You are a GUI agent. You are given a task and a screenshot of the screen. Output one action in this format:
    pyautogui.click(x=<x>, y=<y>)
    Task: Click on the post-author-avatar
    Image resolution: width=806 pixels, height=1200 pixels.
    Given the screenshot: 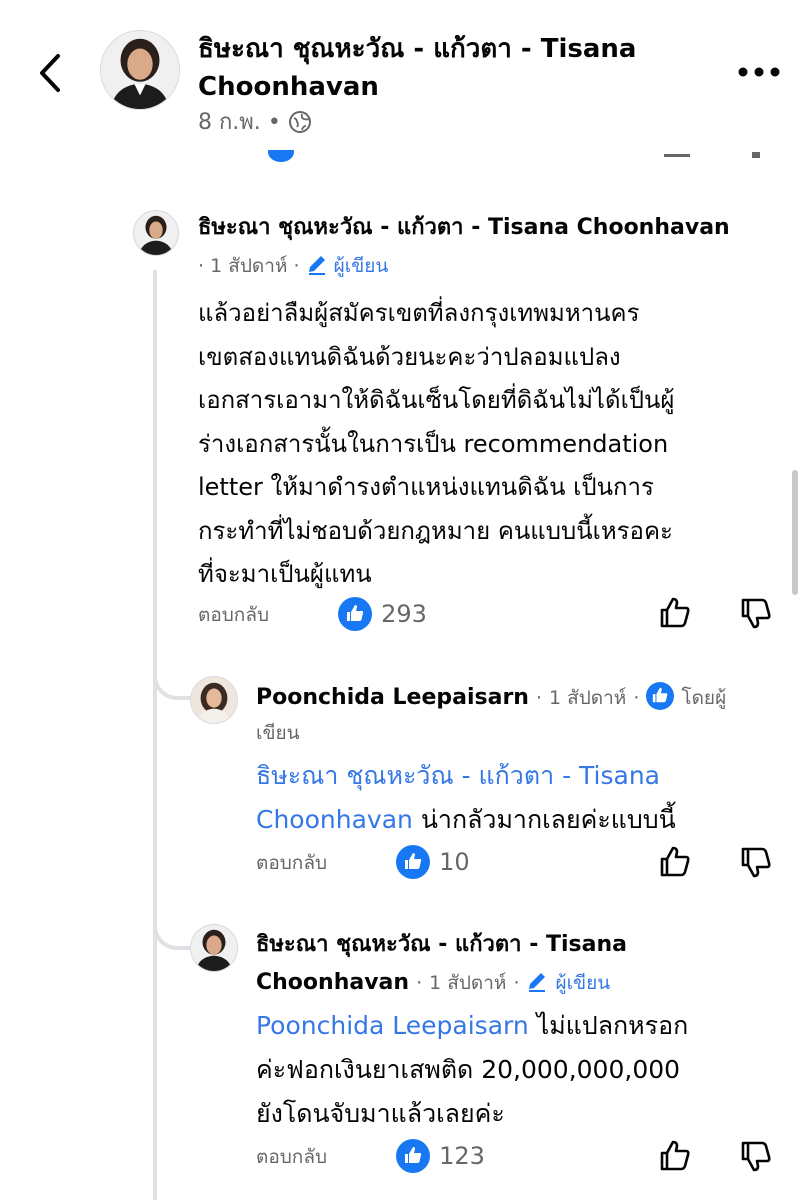 What is the action you would take?
    pyautogui.click(x=140, y=70)
    